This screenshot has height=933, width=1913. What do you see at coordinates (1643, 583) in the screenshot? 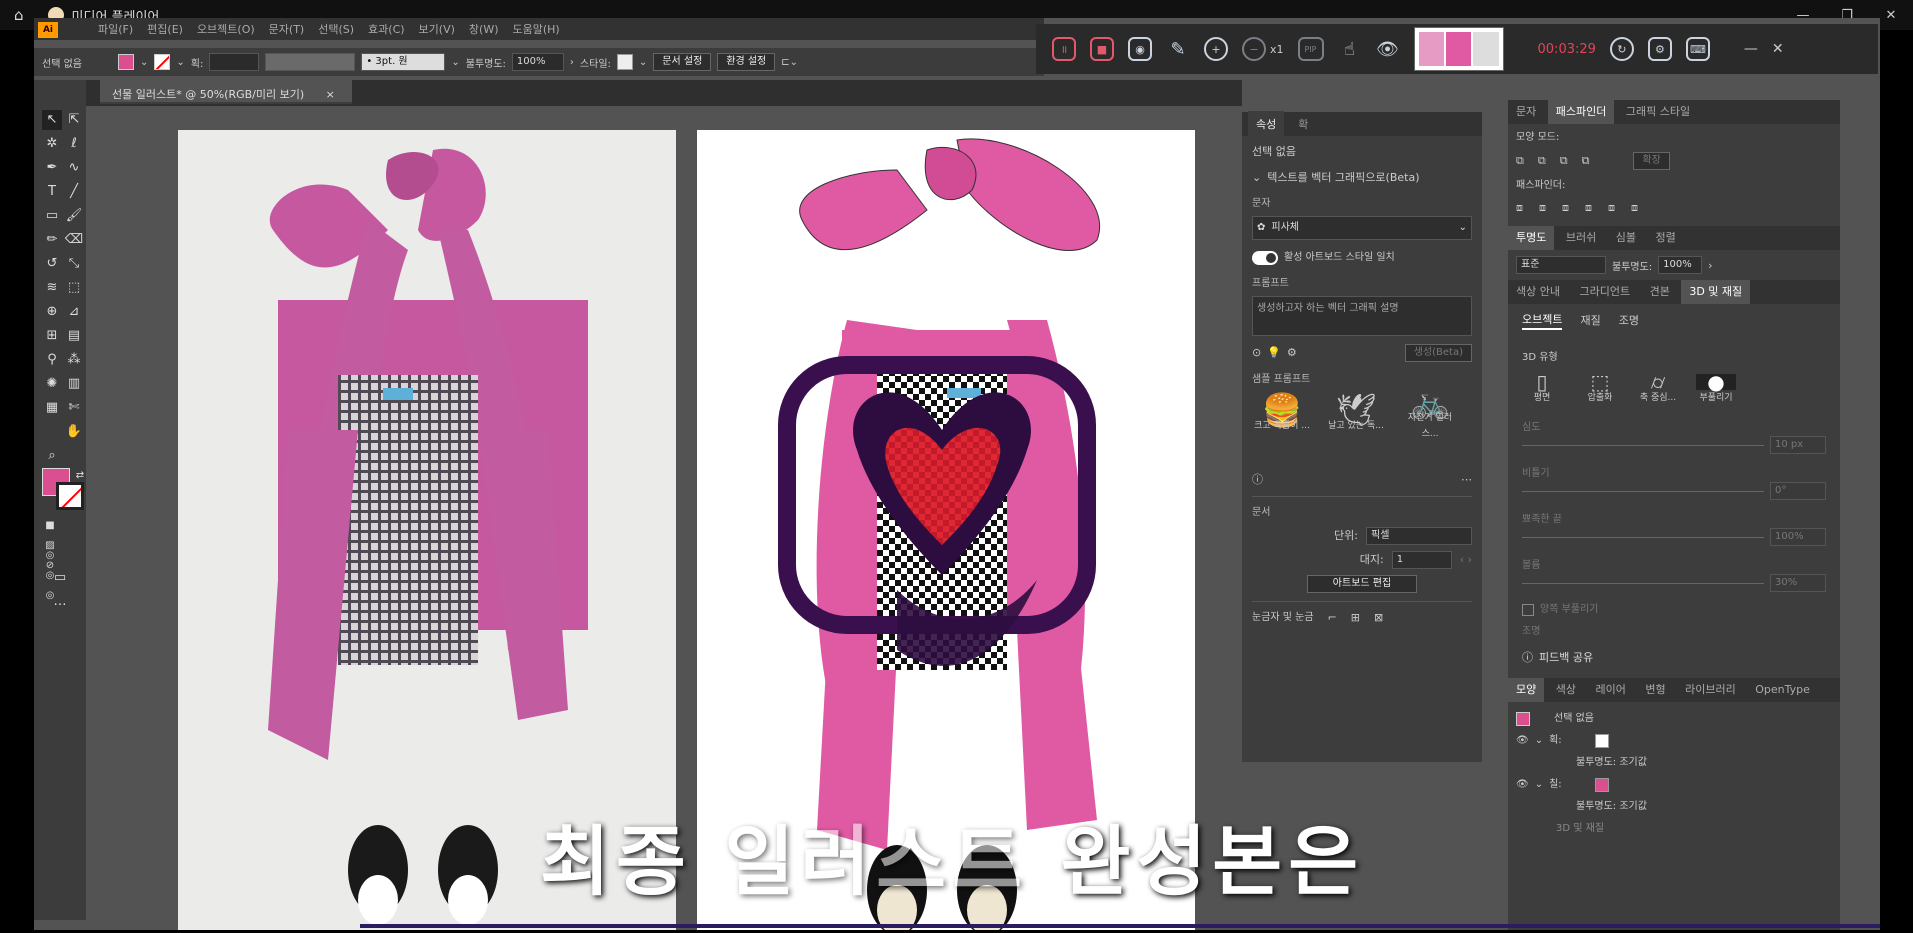
I see `volume-slider` at bounding box center [1643, 583].